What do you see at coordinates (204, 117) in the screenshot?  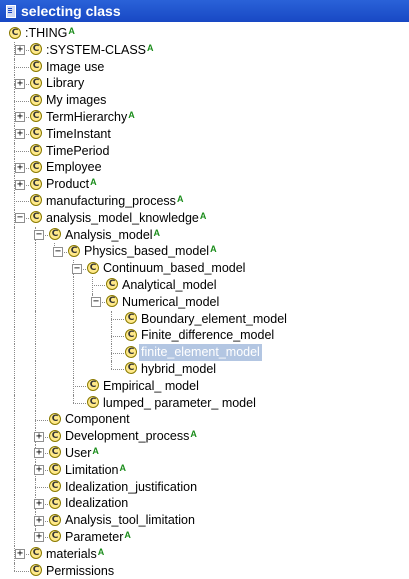 I see `tree-node: +CTermHierarchyA` at bounding box center [204, 117].